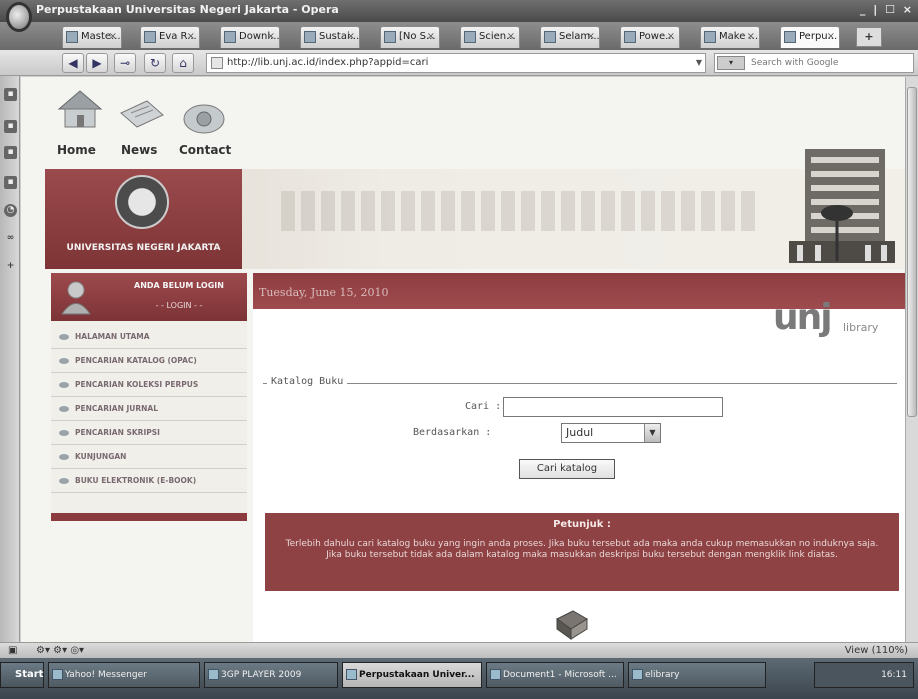 Image resolution: width=918 pixels, height=699 pixels. What do you see at coordinates (73, 63) in the screenshot?
I see `back-arrow-icon: ◀` at bounding box center [73, 63].